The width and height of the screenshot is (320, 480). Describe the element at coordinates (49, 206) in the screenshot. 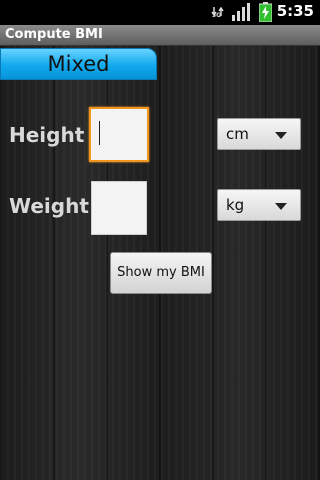

I see `weight-label: Weight` at that location.